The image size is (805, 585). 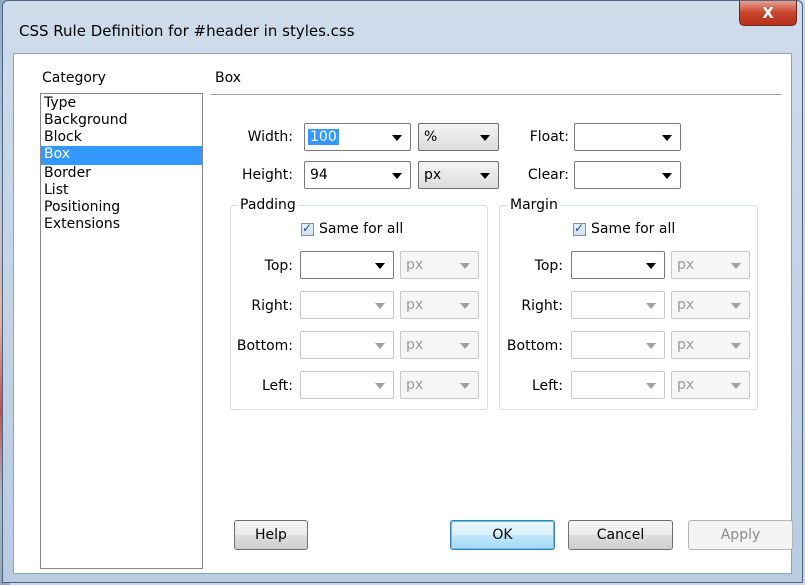 What do you see at coordinates (618, 385) in the screenshot?
I see `margin-left-input` at bounding box center [618, 385].